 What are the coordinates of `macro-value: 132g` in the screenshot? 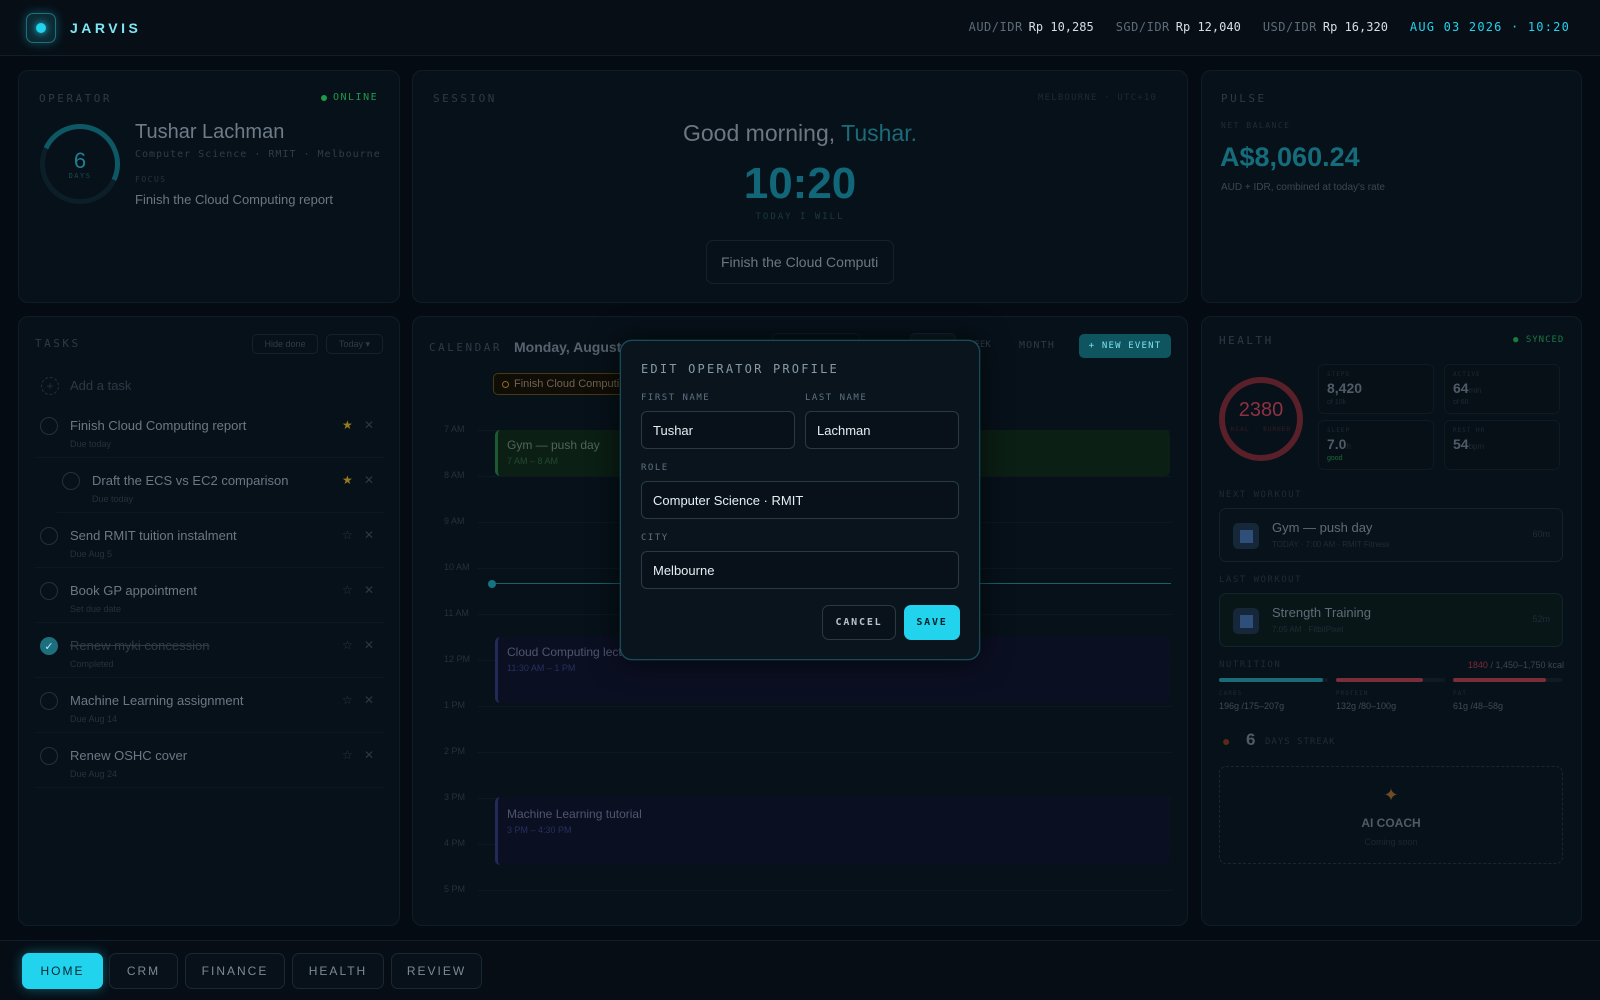 It's located at (1346, 706).